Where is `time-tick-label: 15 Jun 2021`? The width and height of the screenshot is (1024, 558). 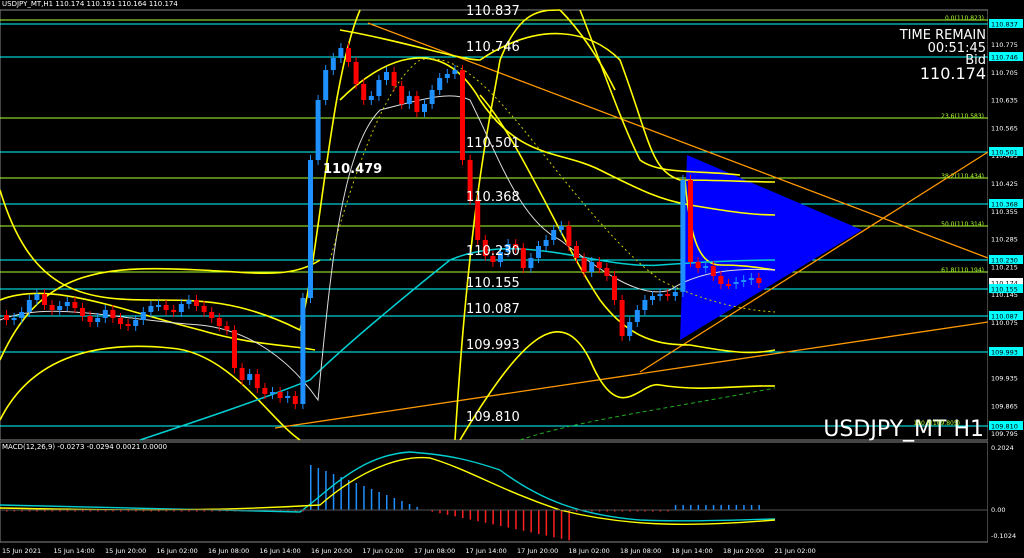
time-tick-label: 15 Jun 2021 is located at coordinates (21, 551).